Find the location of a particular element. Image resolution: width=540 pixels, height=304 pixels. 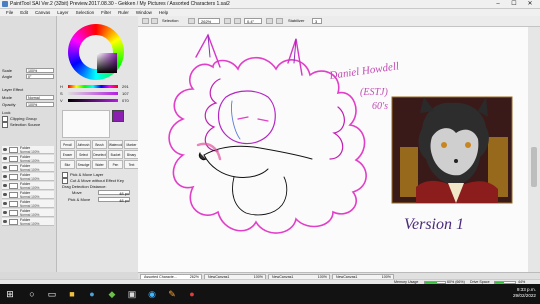

zoom-field: 262% is located at coordinates (209, 21).